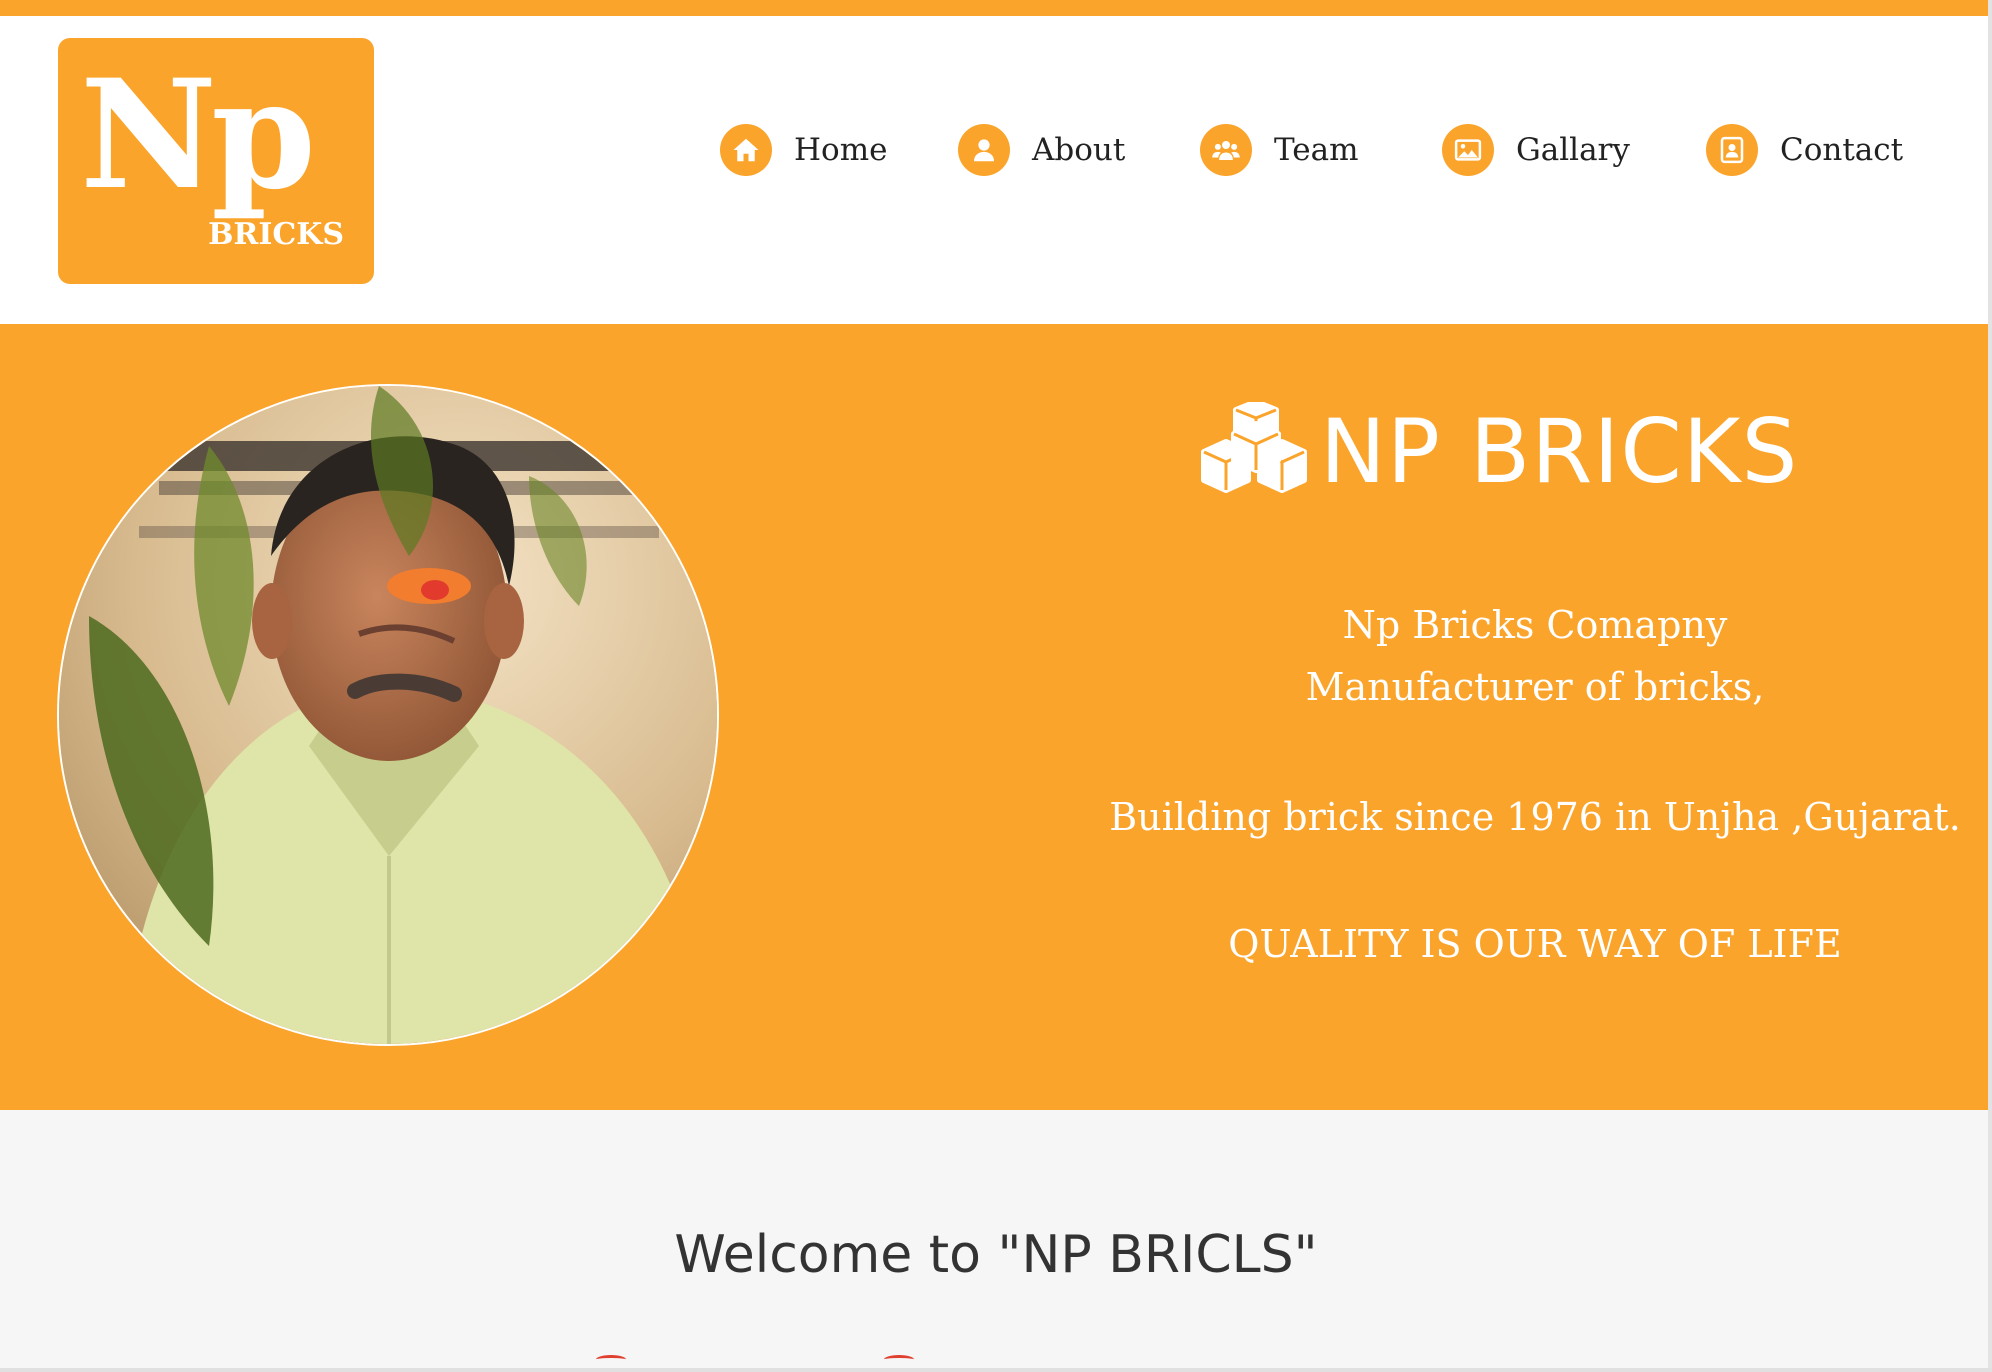 This screenshot has height=1372, width=1992. What do you see at coordinates (1732, 150) in the screenshot?
I see `contact-card-icon` at bounding box center [1732, 150].